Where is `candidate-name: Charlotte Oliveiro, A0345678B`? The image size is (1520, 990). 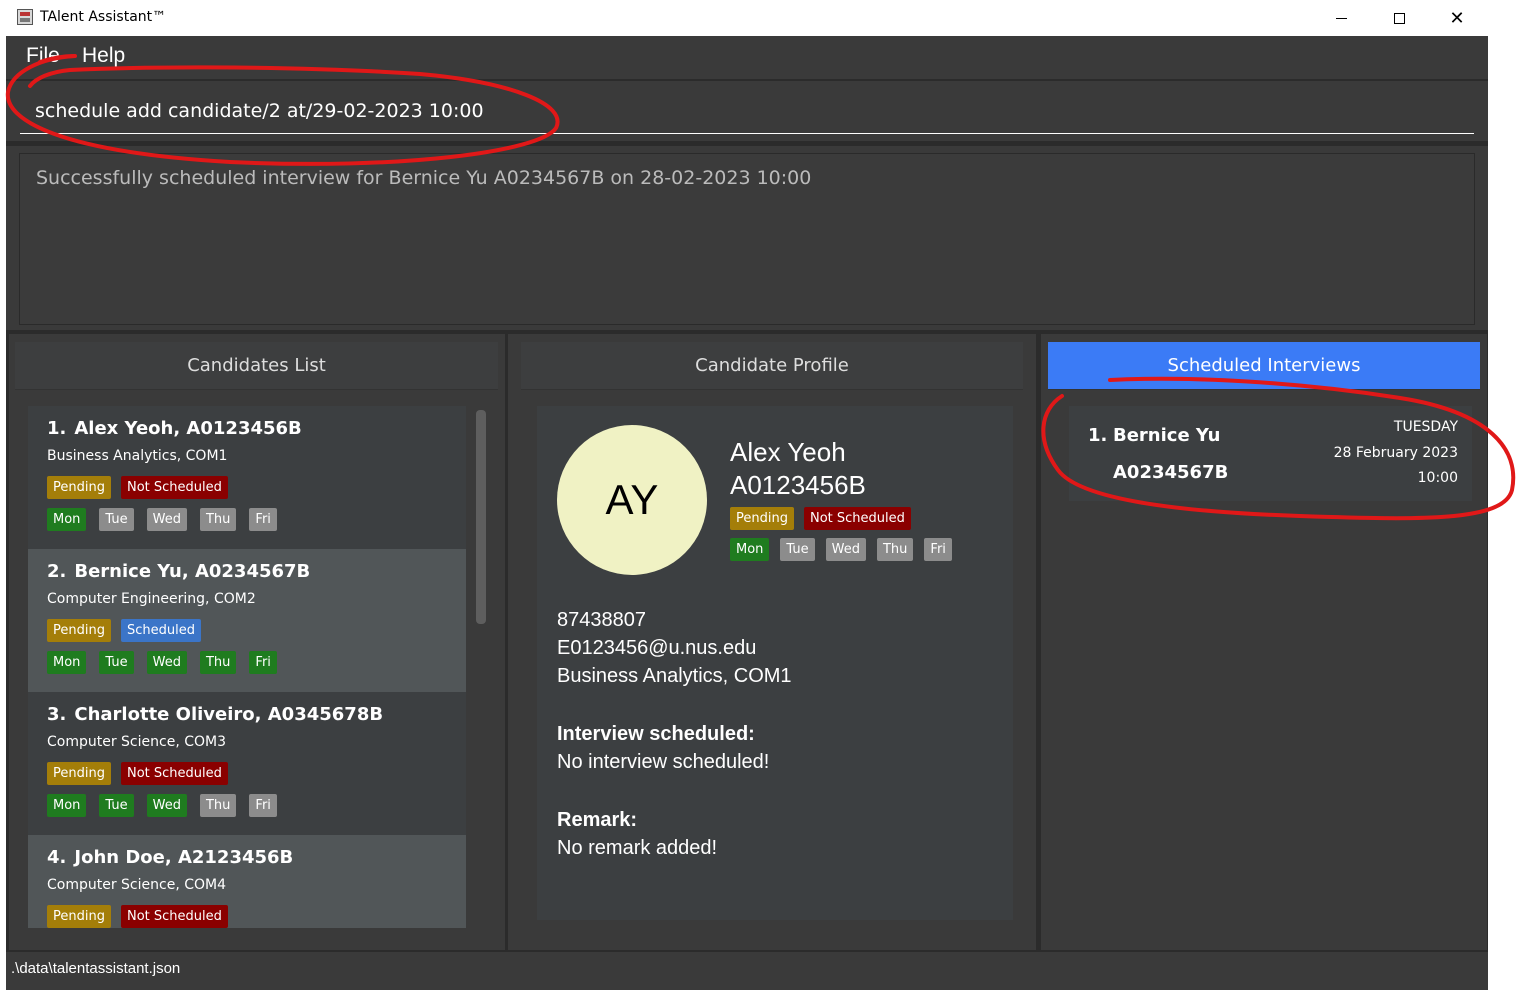 candidate-name: Charlotte Oliveiro, A0345678B is located at coordinates (229, 714).